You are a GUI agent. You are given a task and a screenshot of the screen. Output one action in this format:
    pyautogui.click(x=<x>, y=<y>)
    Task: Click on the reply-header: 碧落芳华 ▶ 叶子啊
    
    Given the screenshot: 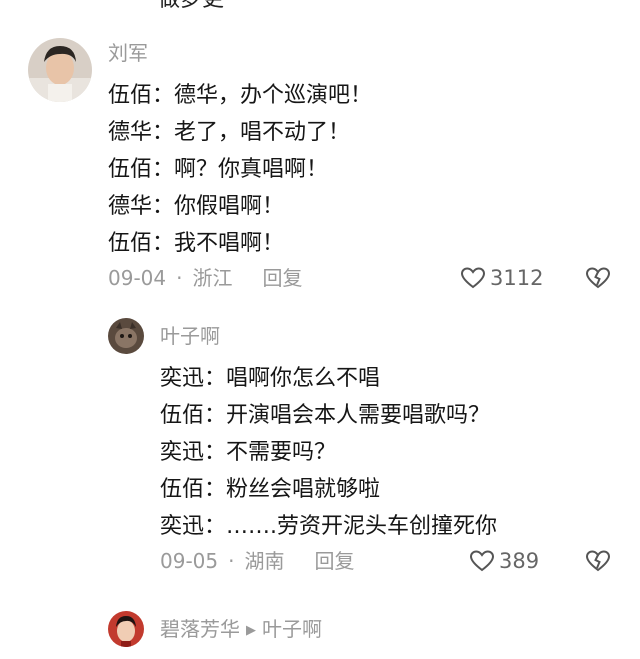 What is the action you would take?
    pyautogui.click(x=241, y=631)
    